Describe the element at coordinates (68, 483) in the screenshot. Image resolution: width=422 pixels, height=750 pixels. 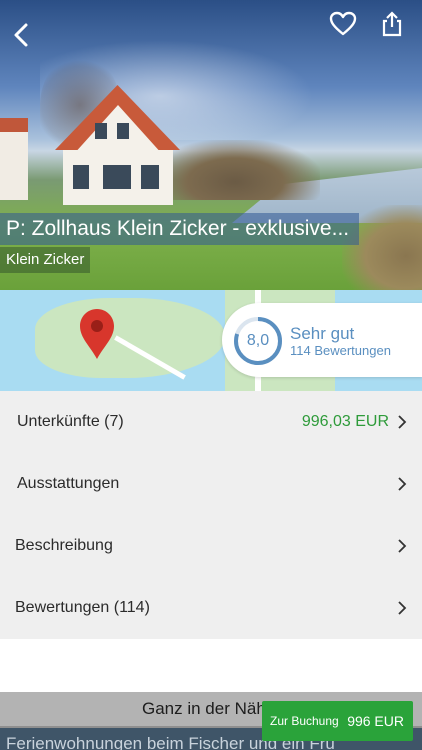
I see `list-item-label: Ausstattungen` at that location.